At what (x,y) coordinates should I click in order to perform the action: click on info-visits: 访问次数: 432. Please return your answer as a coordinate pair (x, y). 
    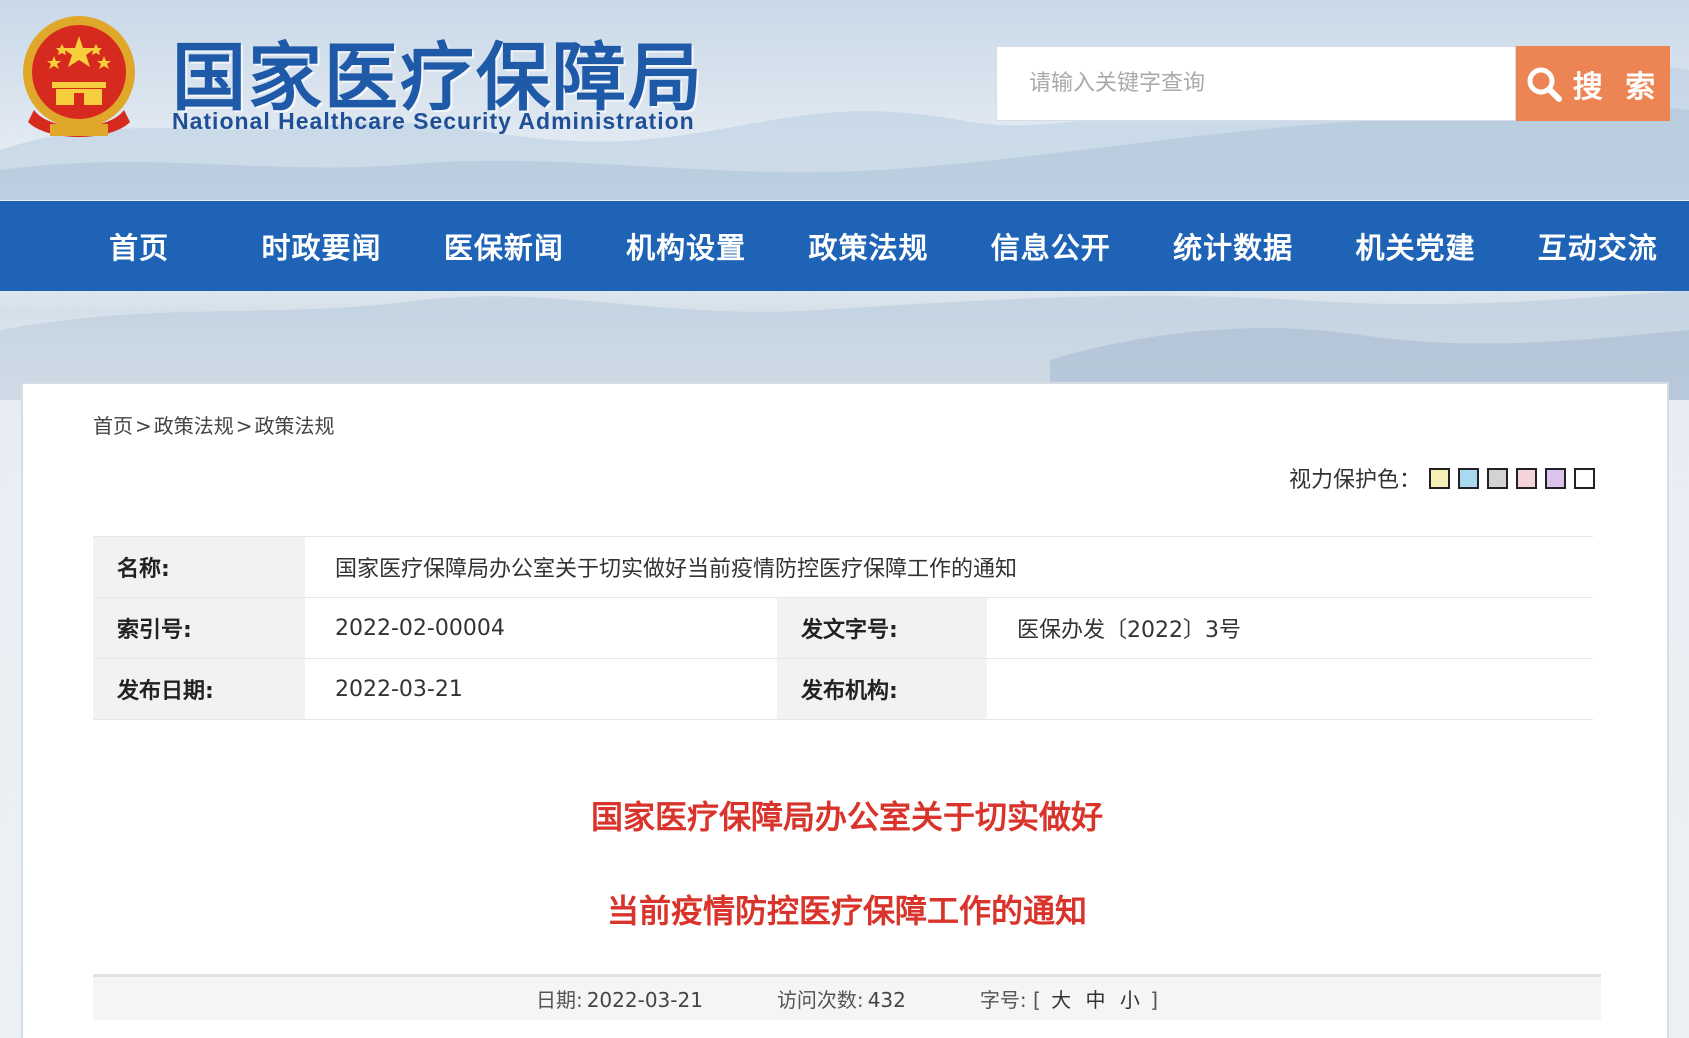
    Looking at the image, I should click on (841, 998).